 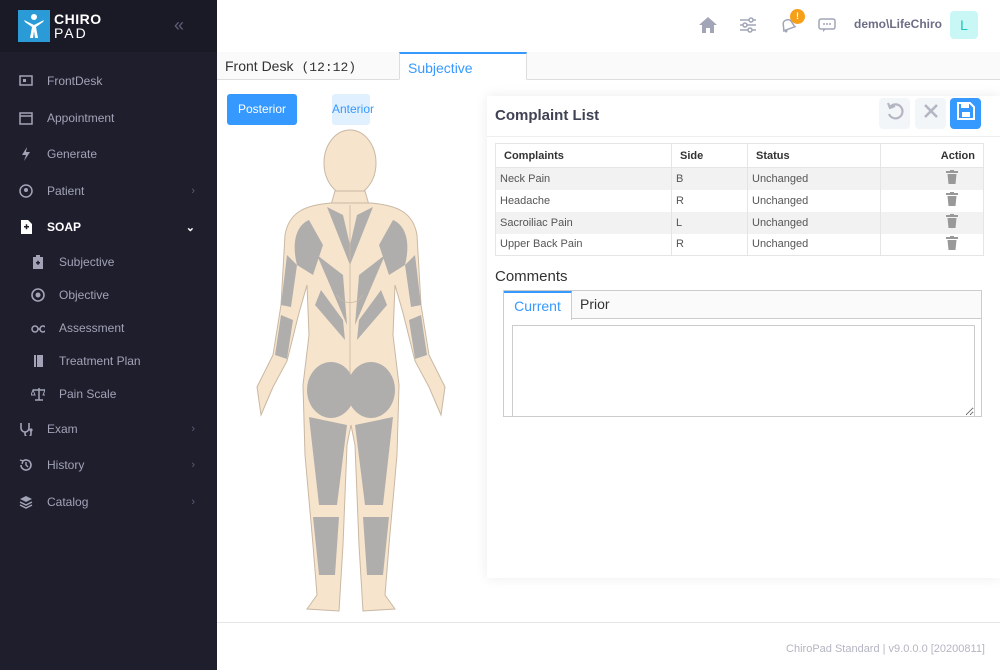 I want to click on comments-tab-bar: Current Prior, so click(x=742, y=305).